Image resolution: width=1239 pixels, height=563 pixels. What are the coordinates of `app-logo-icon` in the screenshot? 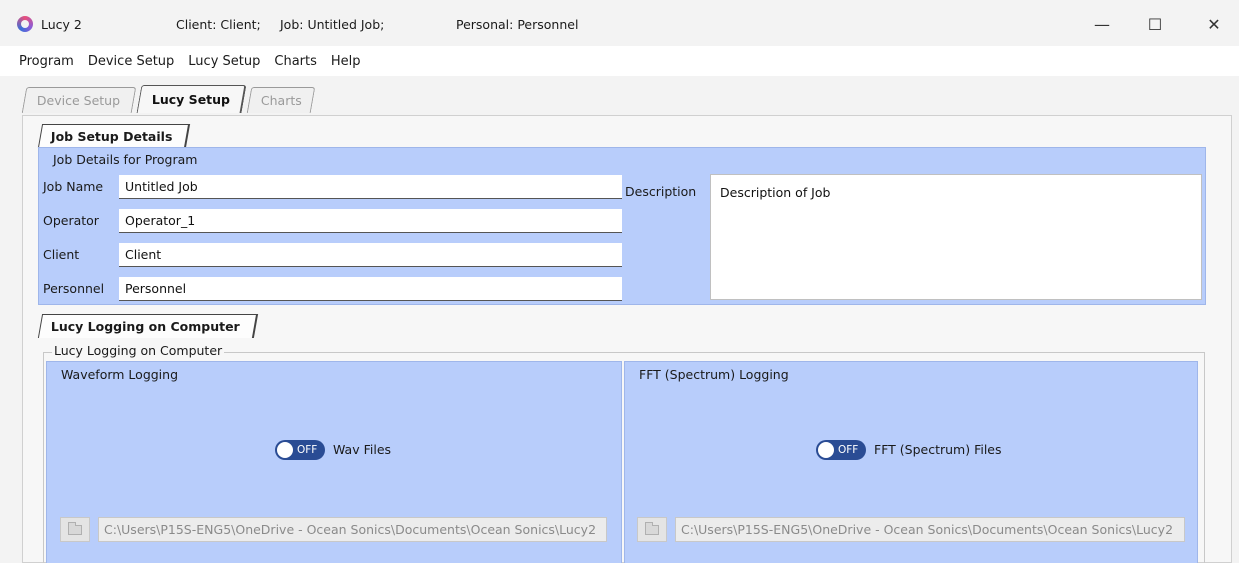 It's located at (25, 24).